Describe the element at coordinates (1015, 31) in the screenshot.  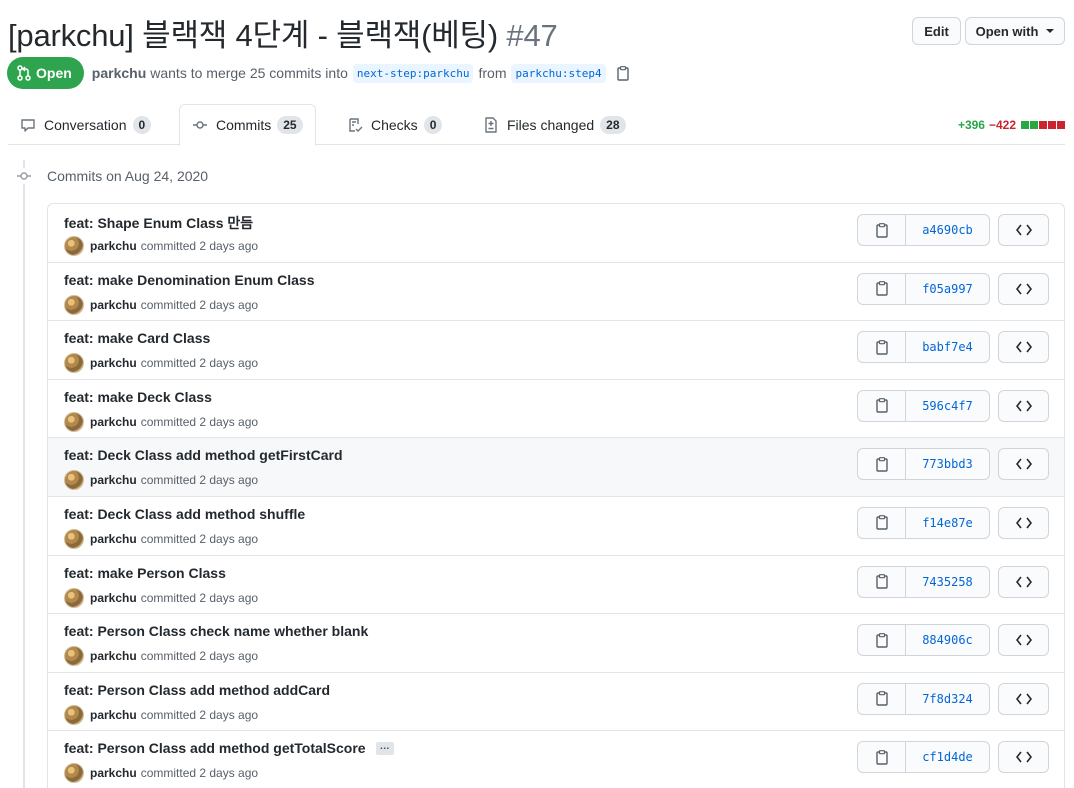
I see `open-with-button: Open with` at that location.